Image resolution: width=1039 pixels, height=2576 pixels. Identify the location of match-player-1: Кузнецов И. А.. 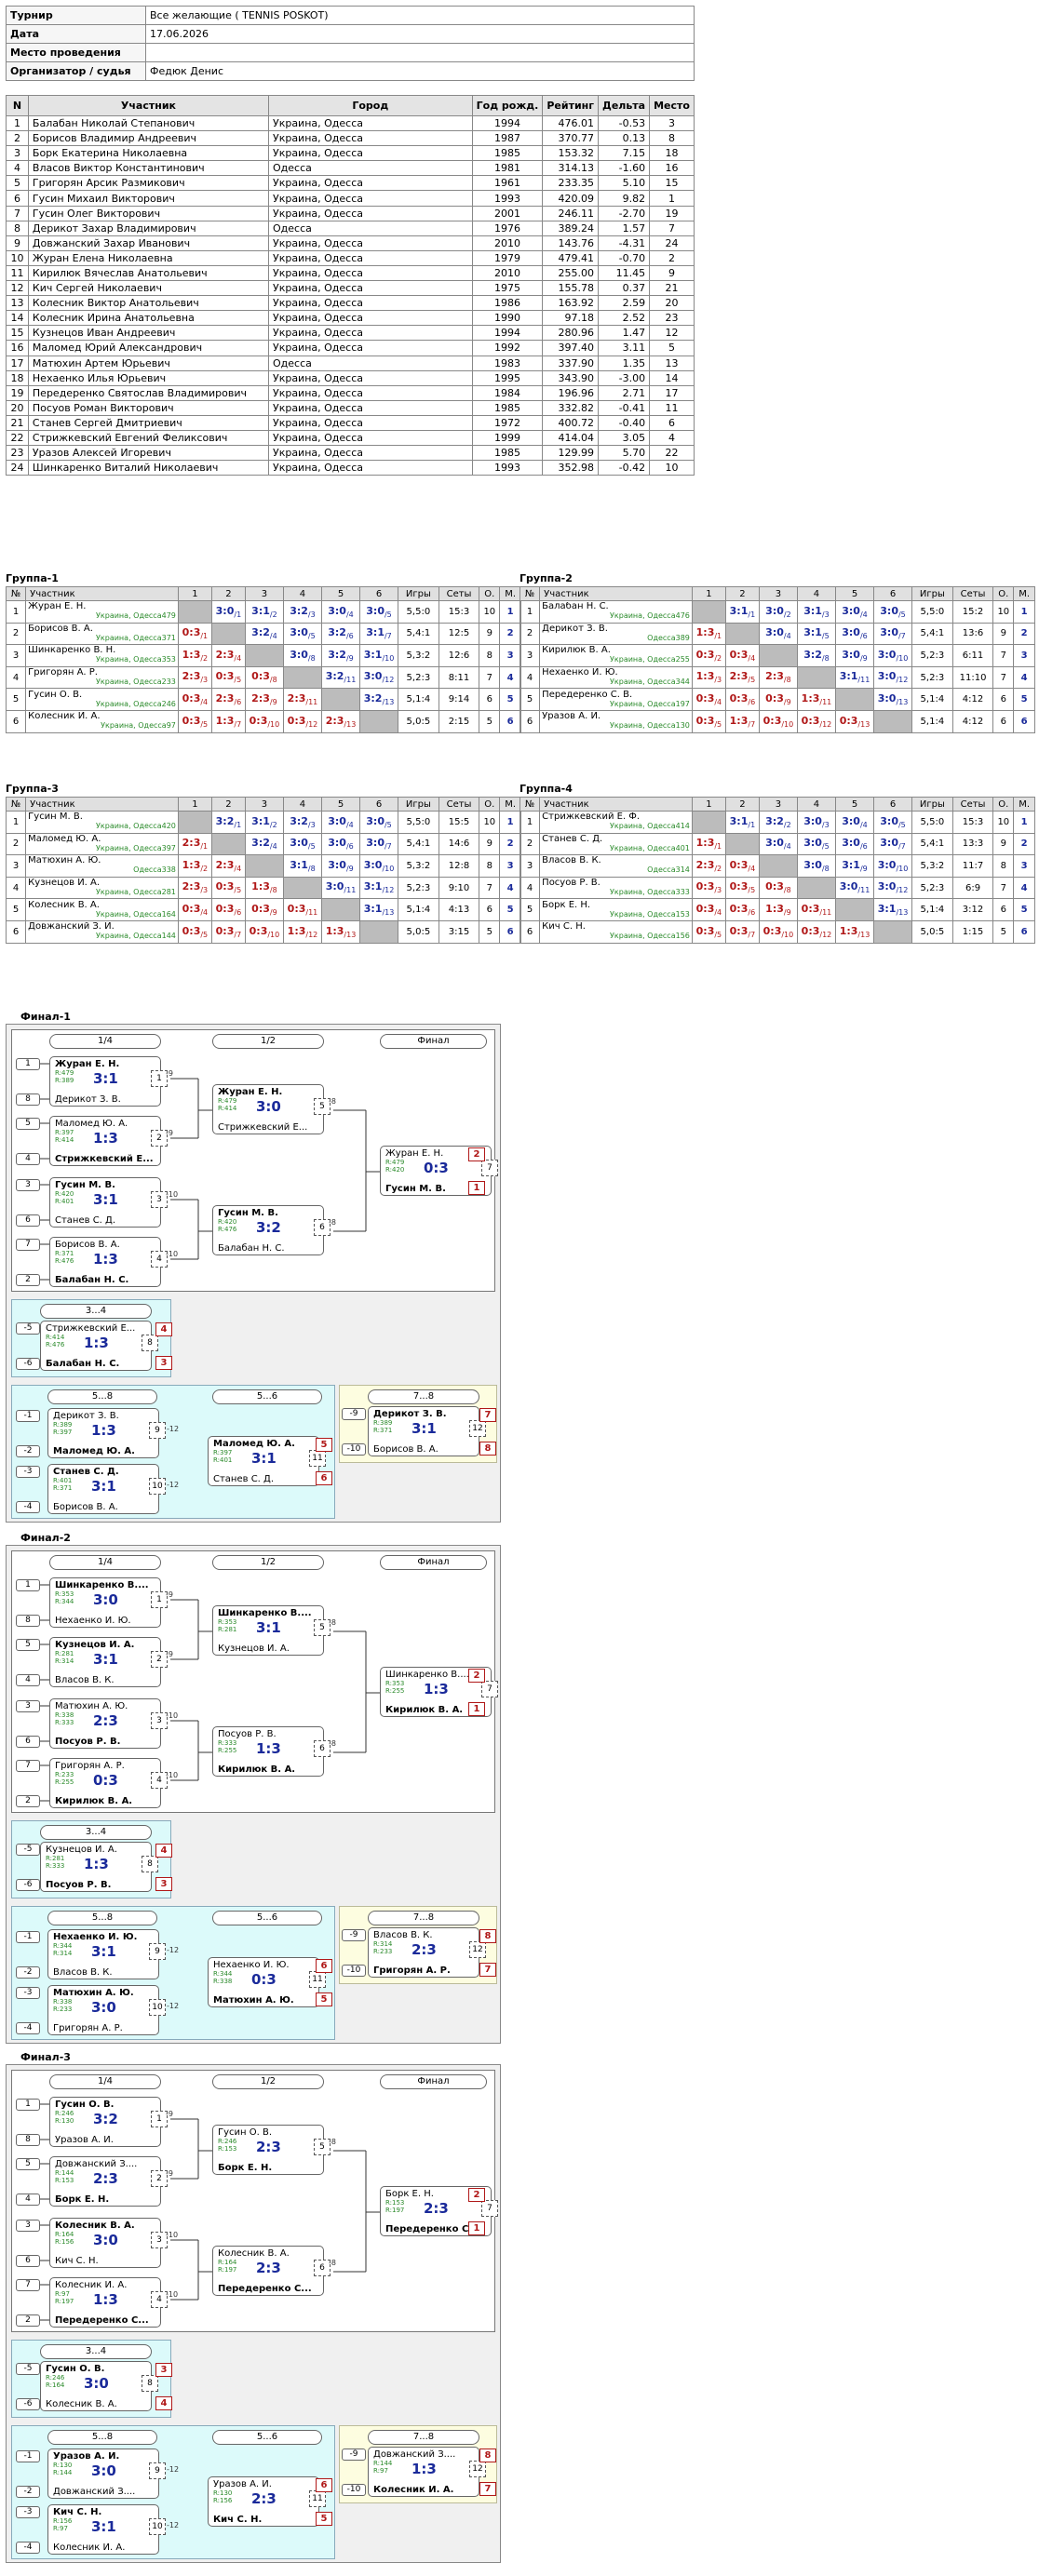
(81, 1850).